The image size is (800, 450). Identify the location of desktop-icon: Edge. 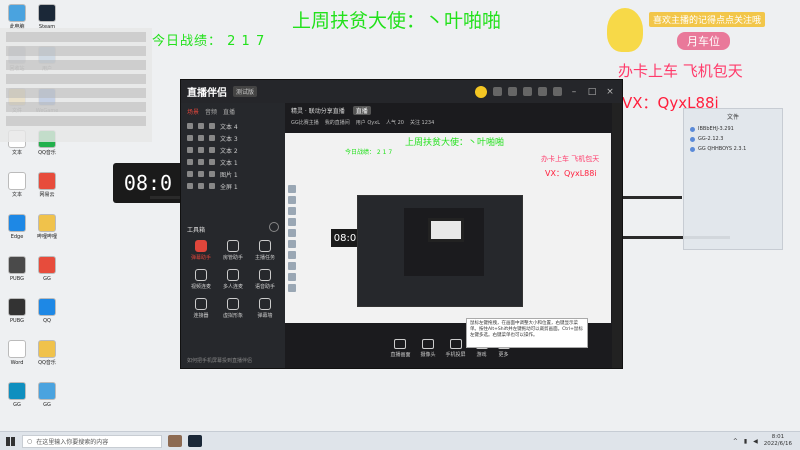
(17, 227).